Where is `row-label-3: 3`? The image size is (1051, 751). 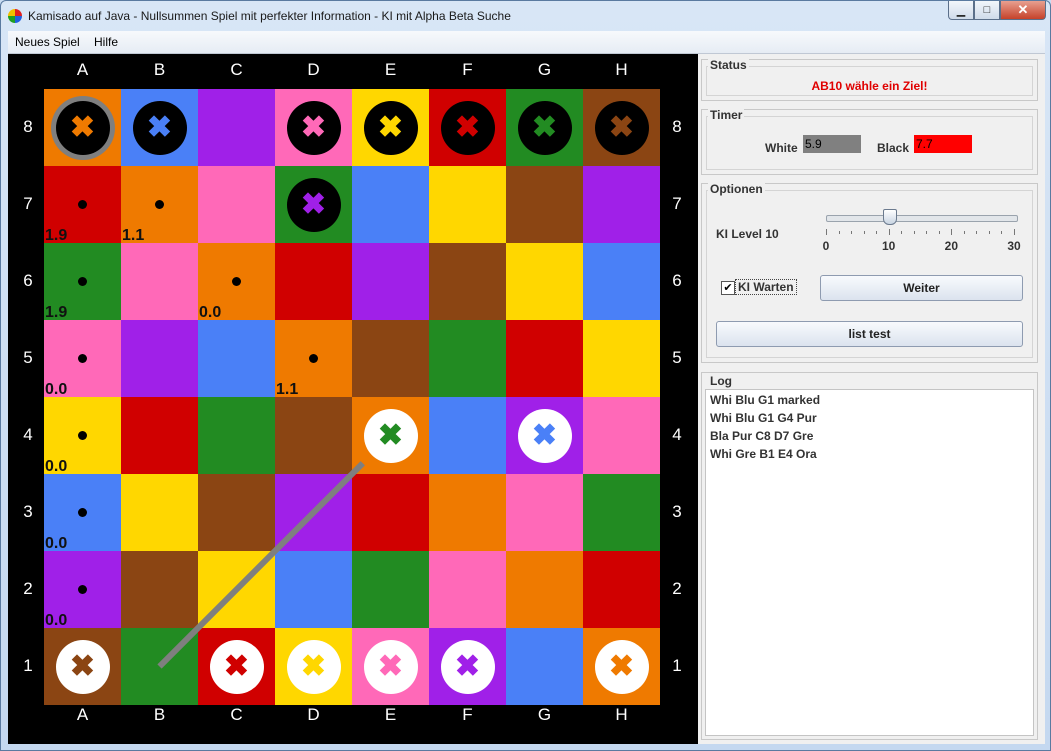
row-label-3: 3 is located at coordinates (677, 511).